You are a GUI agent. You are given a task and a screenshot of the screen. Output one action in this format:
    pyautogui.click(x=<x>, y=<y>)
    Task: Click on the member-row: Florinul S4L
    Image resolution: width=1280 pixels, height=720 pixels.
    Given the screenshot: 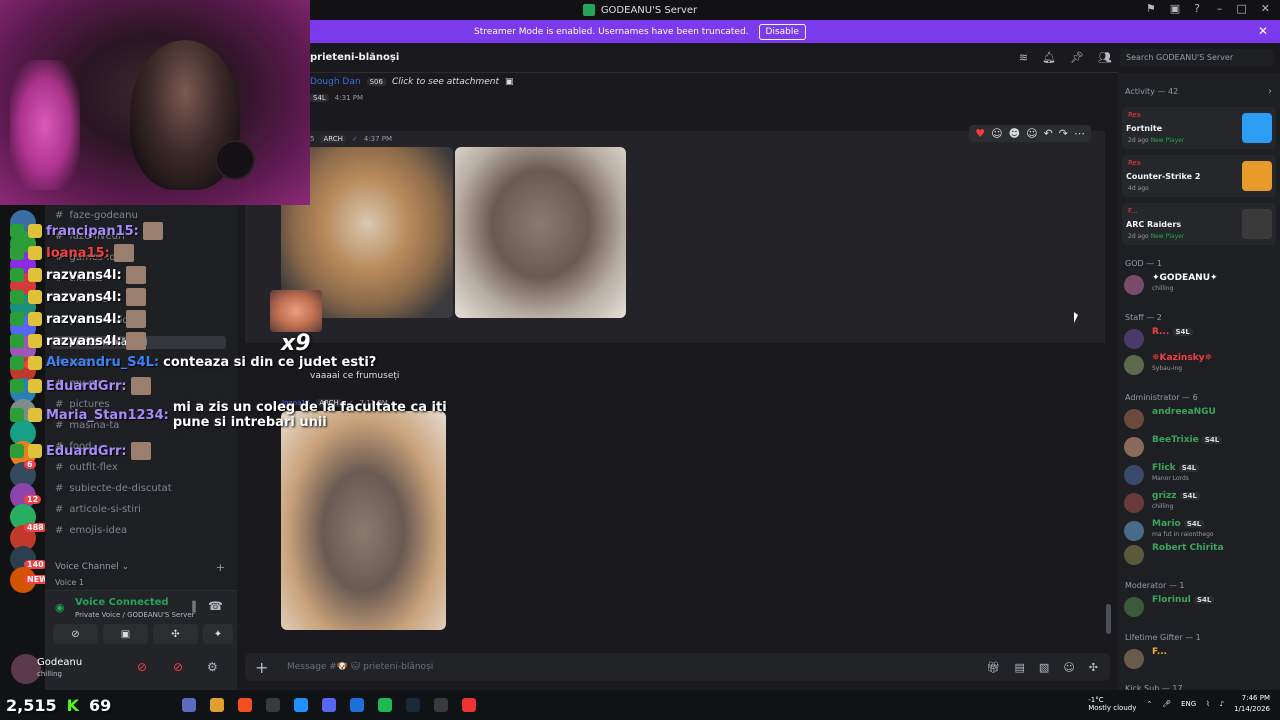 What is the action you would take?
    pyautogui.click(x=1200, y=606)
    